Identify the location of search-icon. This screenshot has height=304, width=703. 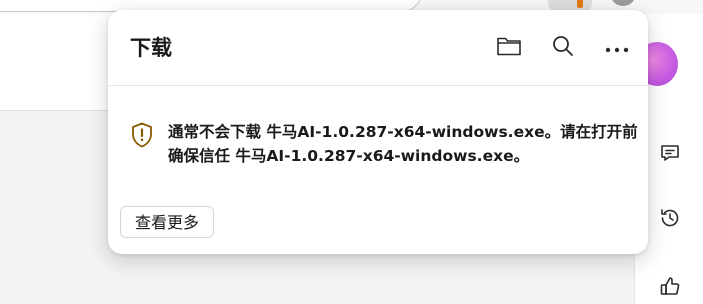
(563, 48).